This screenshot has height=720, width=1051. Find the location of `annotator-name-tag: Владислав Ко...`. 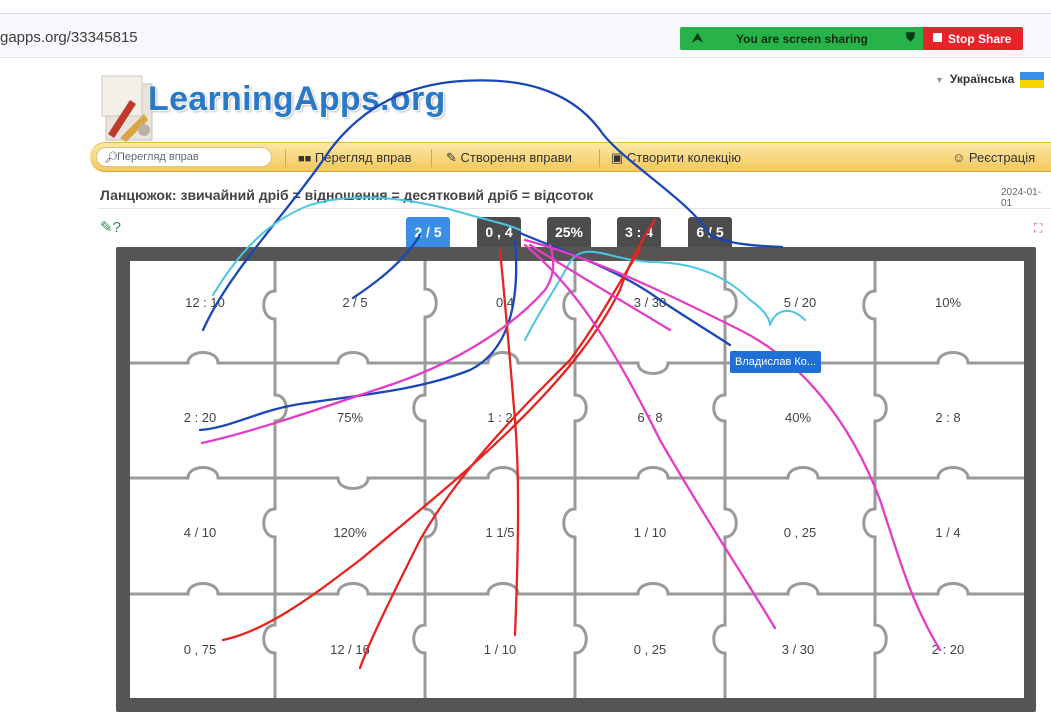

annotator-name-tag: Владислав Ко... is located at coordinates (776, 362).